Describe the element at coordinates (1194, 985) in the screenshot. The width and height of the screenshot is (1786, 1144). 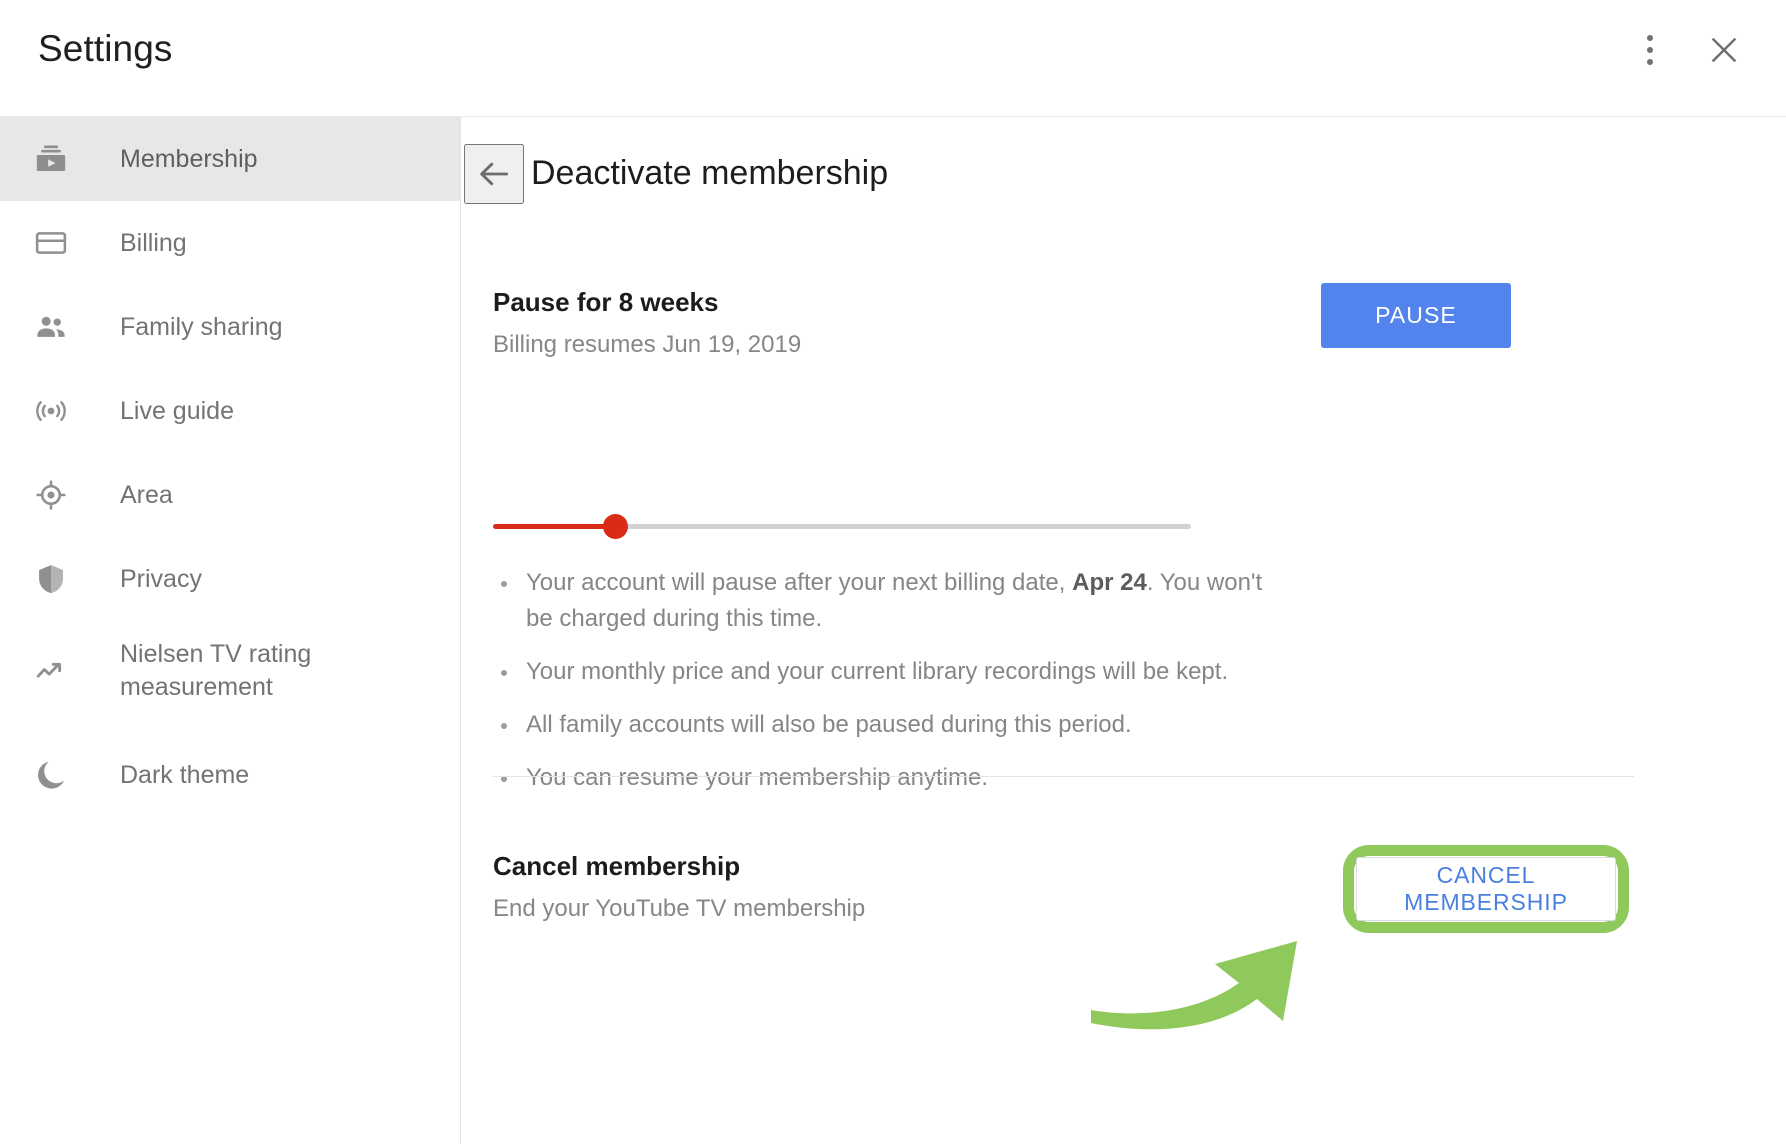
I see `green-curved-arrow-icon` at that location.